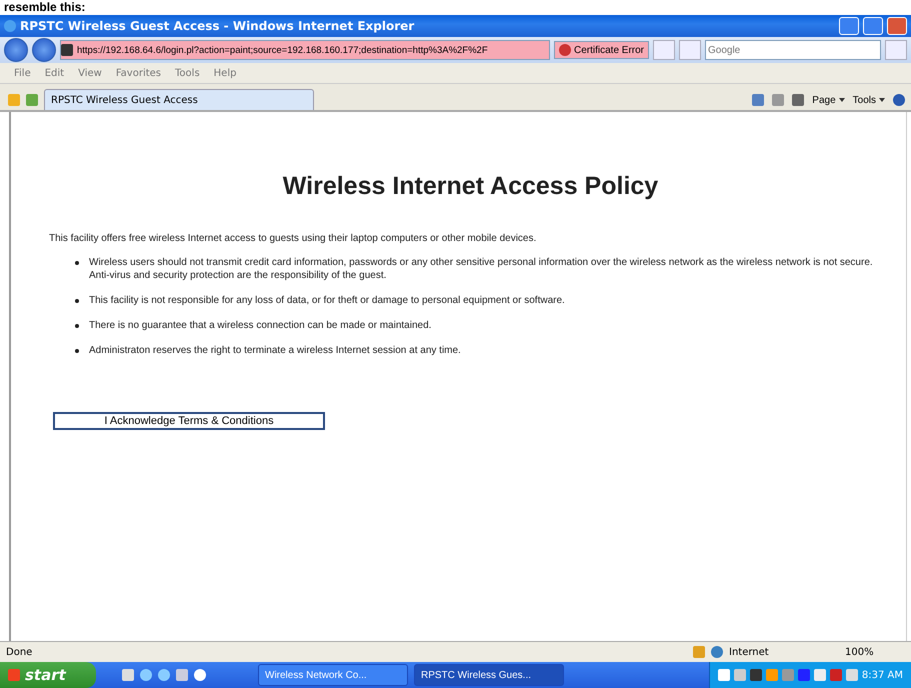 This screenshot has height=688, width=911. Describe the element at coordinates (22, 73) in the screenshot. I see `menu-item: File` at that location.